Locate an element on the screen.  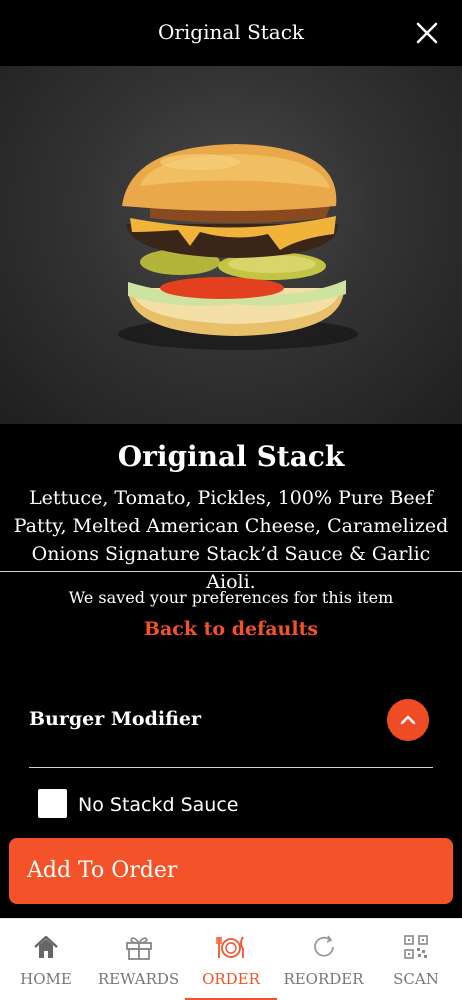
chevron-up-icon is located at coordinates (408, 720).